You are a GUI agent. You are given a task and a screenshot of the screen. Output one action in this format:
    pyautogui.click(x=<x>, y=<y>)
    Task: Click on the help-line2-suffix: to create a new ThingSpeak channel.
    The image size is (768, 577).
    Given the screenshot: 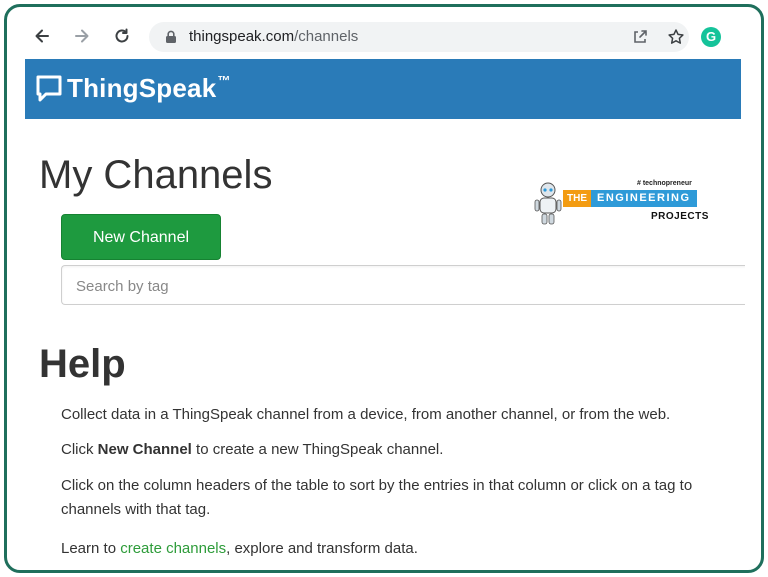 What is the action you would take?
    pyautogui.click(x=317, y=449)
    